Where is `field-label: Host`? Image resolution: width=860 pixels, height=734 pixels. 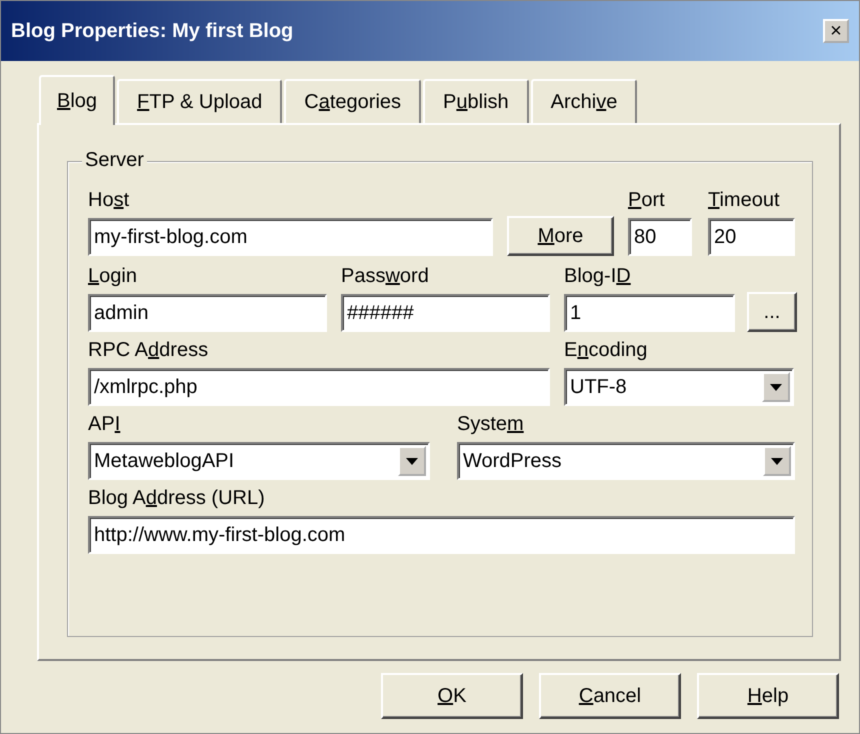
field-label: Host is located at coordinates (109, 200).